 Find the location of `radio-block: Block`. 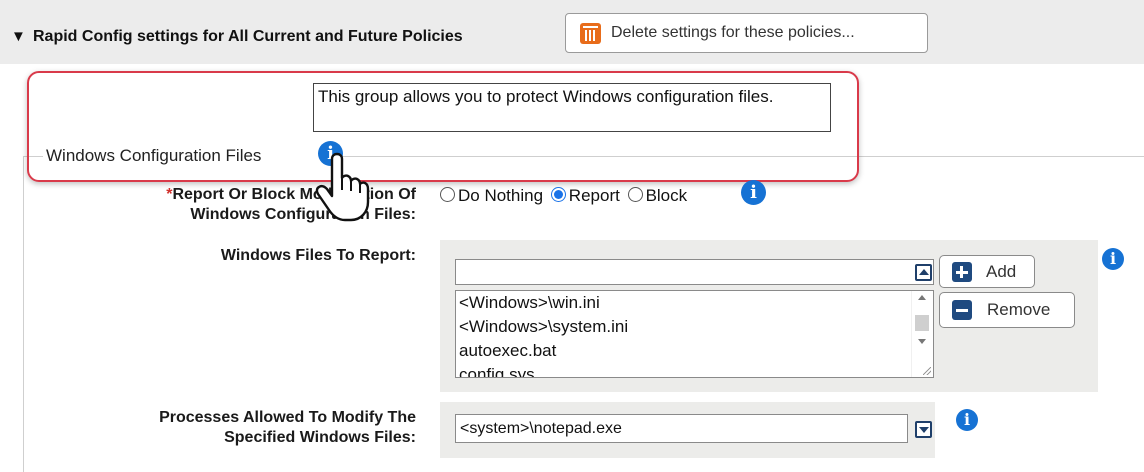

radio-block: Block is located at coordinates (657, 195).